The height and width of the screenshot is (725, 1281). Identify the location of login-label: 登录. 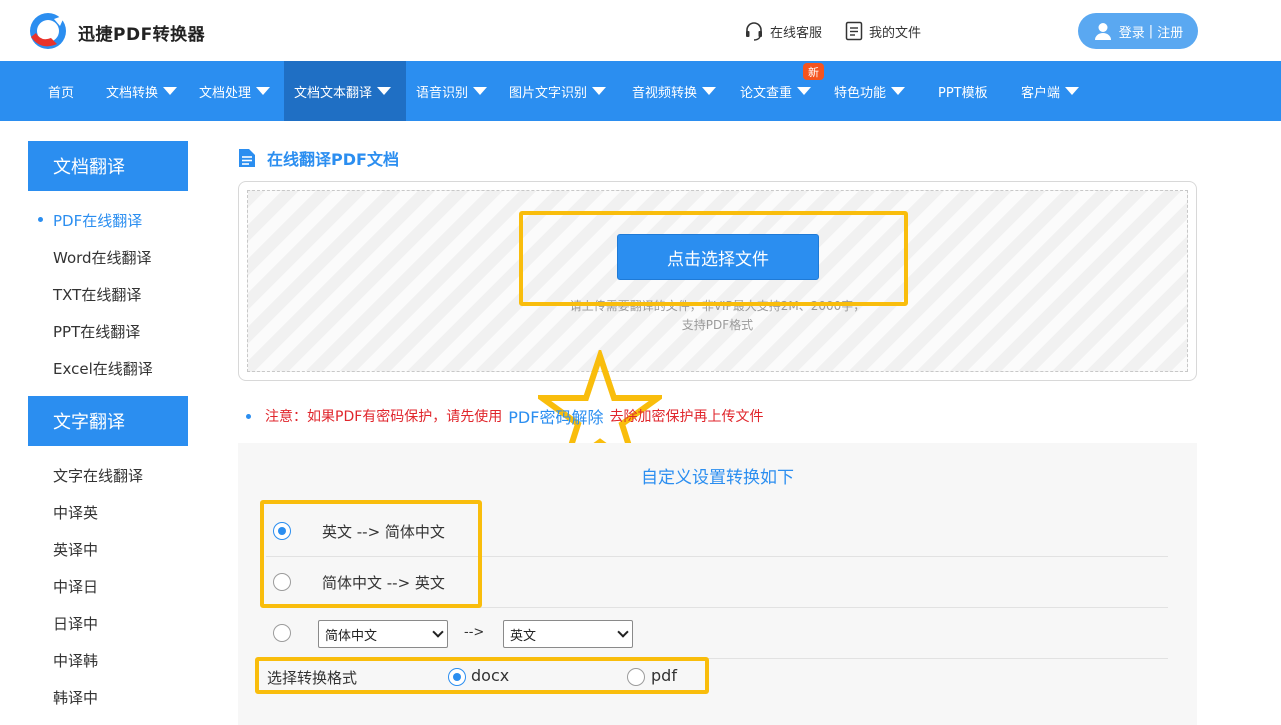
(1132, 31).